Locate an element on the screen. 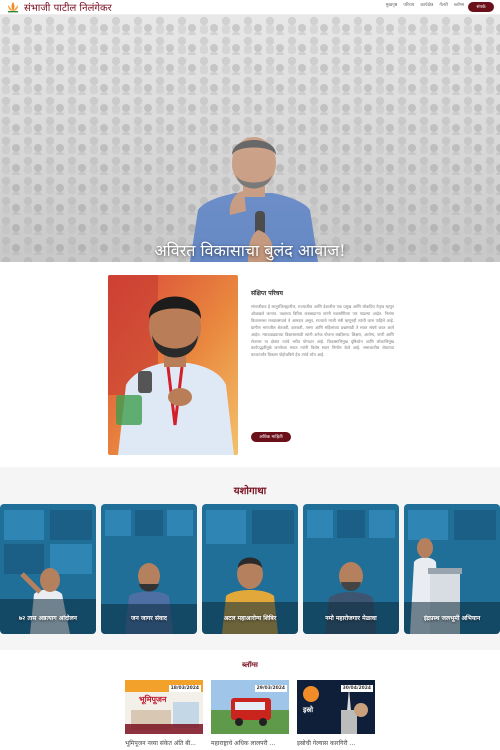 This screenshot has width=500, height=750. nav-work: कार्यक्षेत्र is located at coordinates (426, 5).